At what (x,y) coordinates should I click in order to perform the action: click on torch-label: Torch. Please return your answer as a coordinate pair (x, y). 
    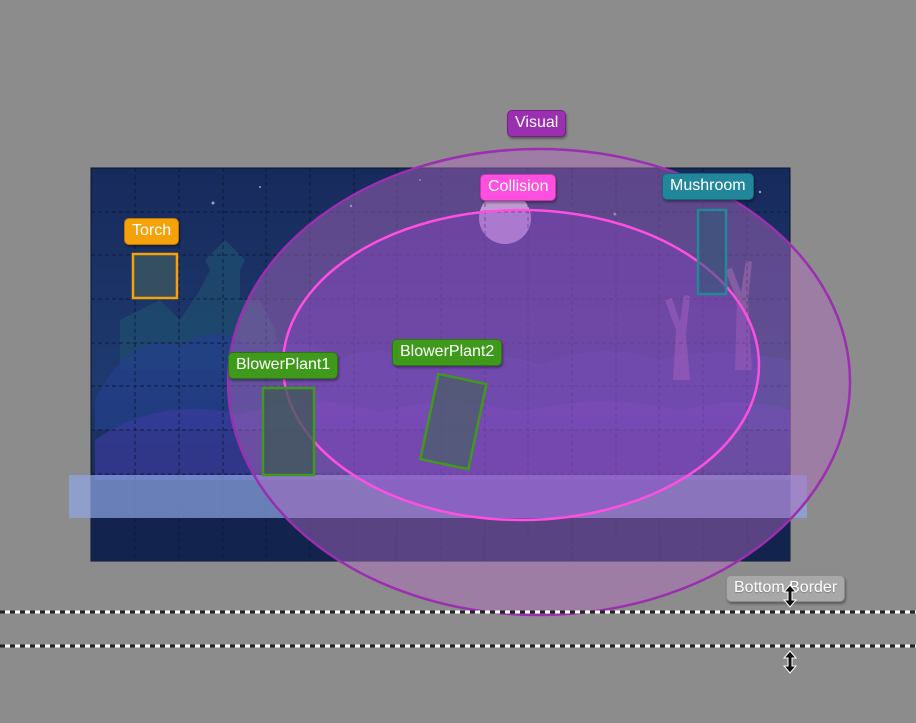
    Looking at the image, I should click on (152, 231).